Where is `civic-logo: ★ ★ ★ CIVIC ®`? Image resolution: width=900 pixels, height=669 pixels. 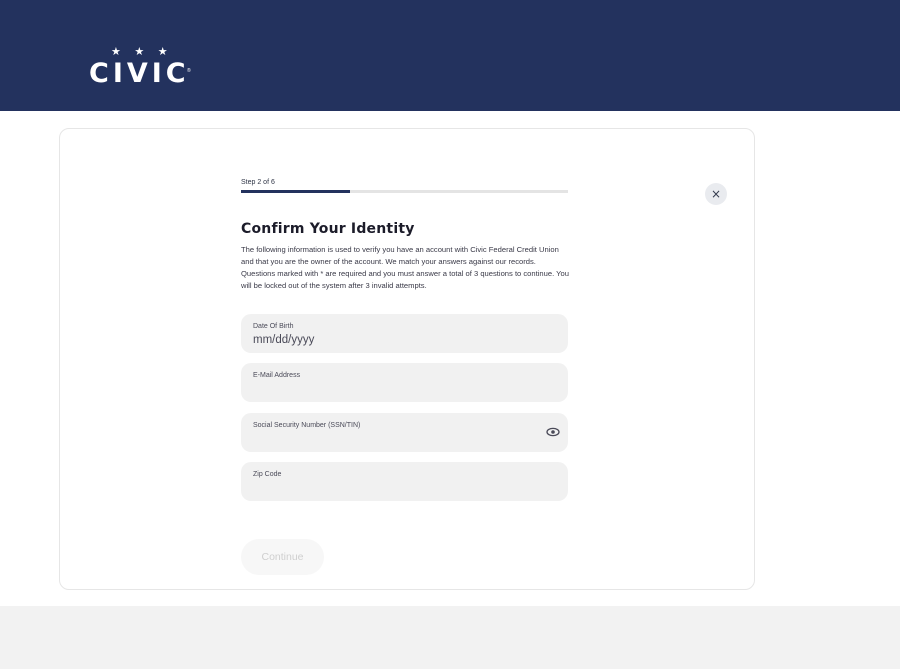
civic-logo: ★ ★ ★ CIVIC ® is located at coordinates (141, 69).